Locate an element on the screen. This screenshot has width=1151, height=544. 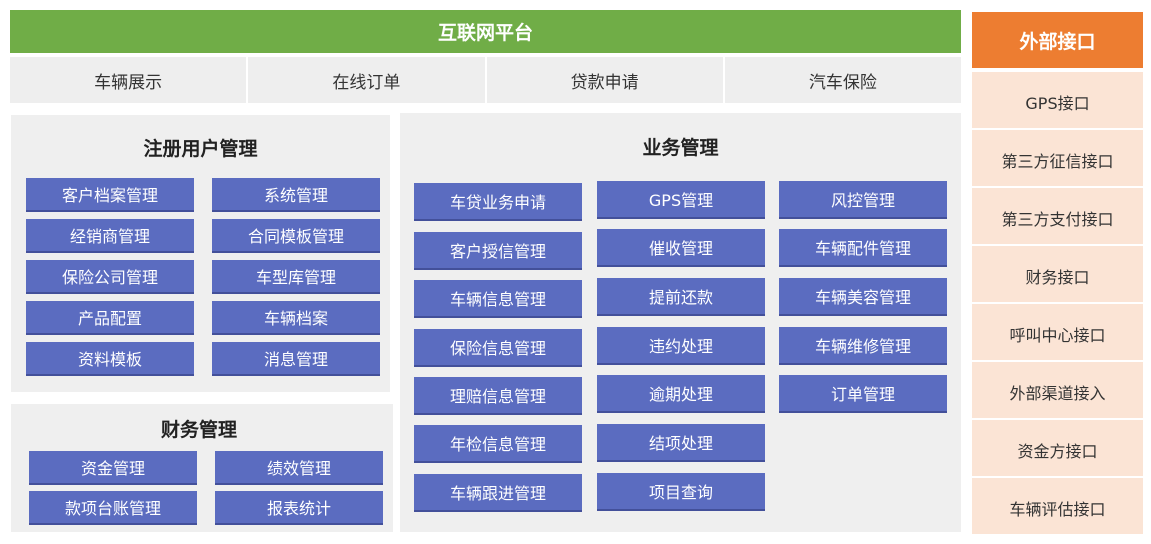
finance-management-panel: 财务管理 资金管理 款项台账管理 绩效管理 报表统计 is located at coordinates (202, 468).